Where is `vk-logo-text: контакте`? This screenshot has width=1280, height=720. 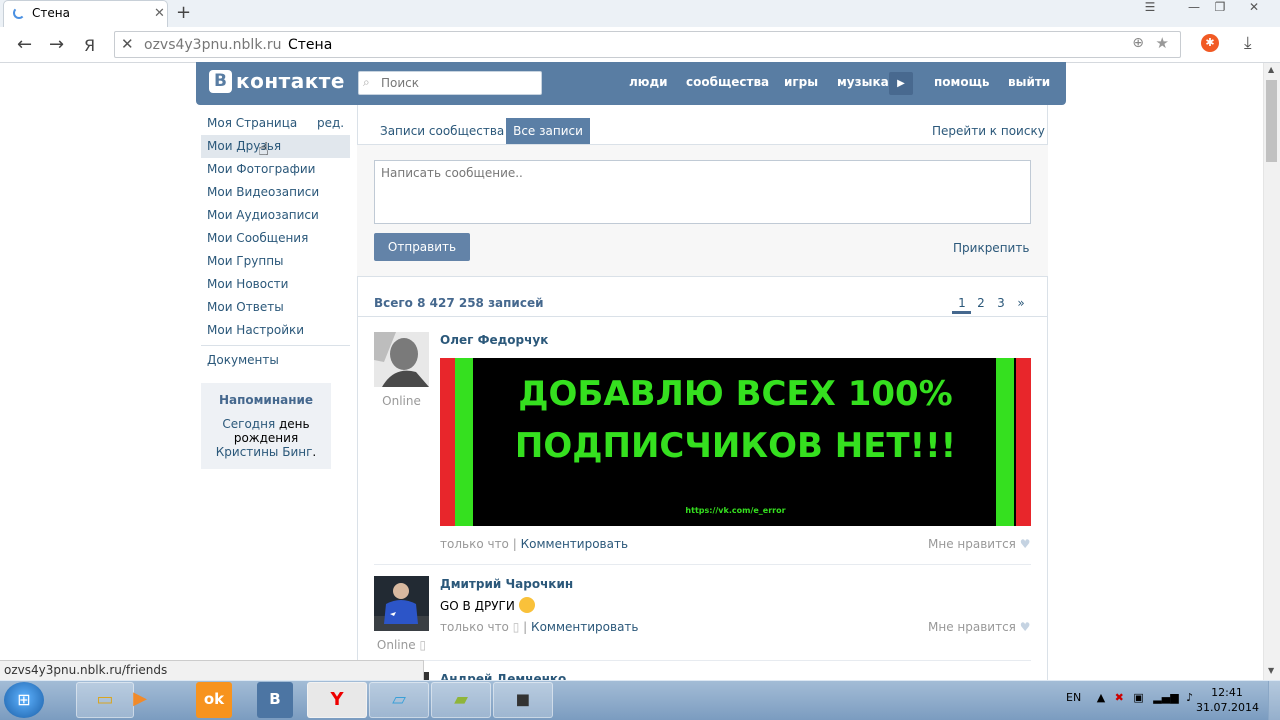 vk-logo-text: контакте is located at coordinates (290, 81).